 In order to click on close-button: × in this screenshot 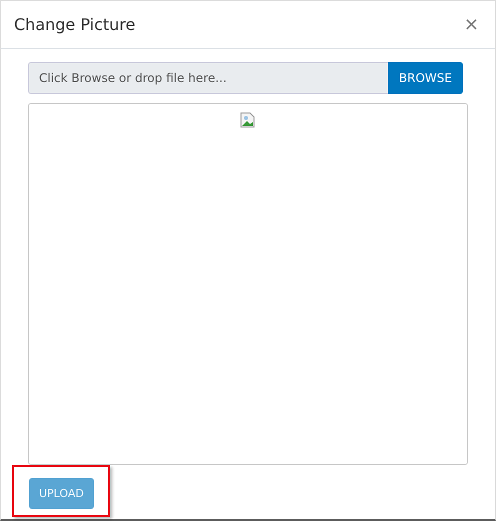, I will do `click(471, 24)`.